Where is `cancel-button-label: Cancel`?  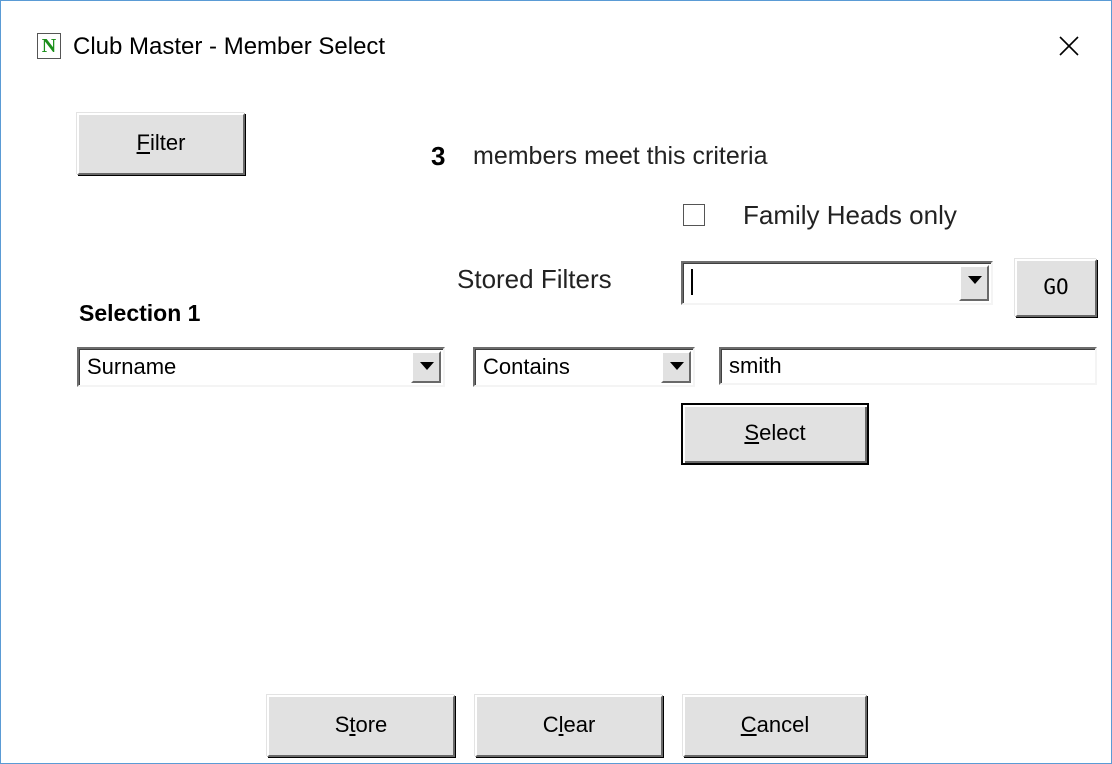
cancel-button-label: Cancel is located at coordinates (775, 724).